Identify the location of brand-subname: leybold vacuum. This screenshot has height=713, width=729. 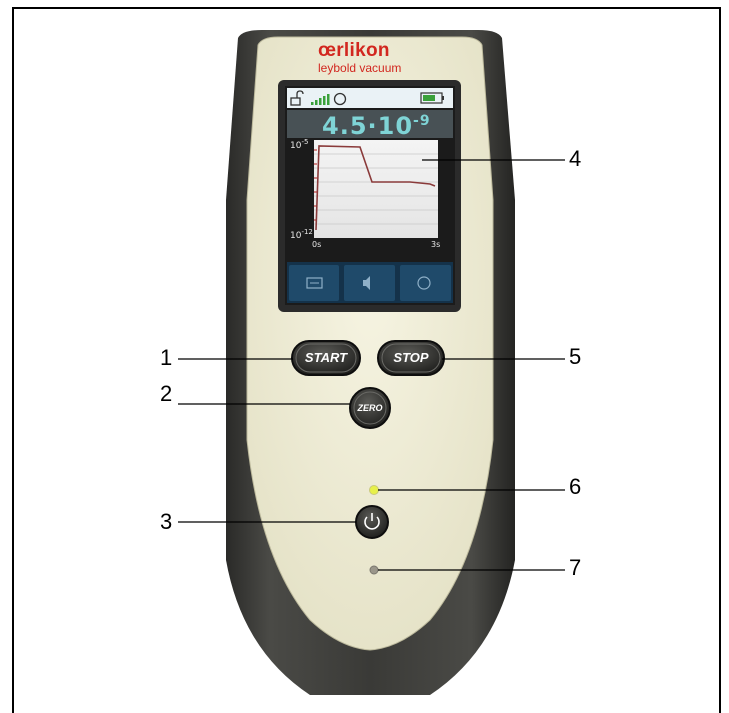
(360, 68).